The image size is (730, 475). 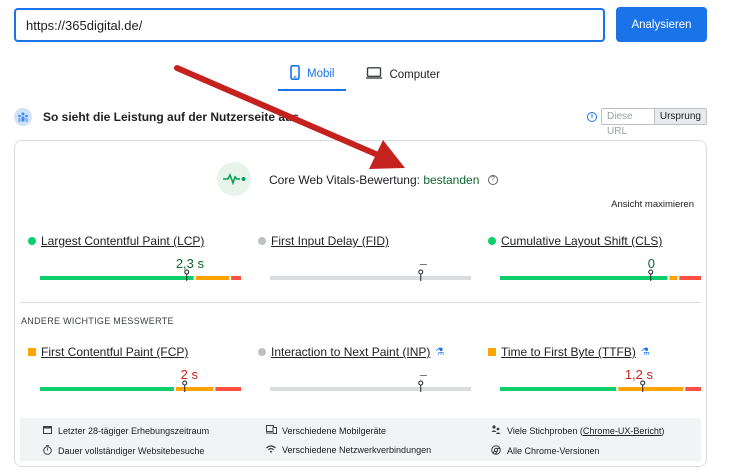 What do you see at coordinates (651, 263) in the screenshot?
I see `metric-cls-value: 0` at bounding box center [651, 263].